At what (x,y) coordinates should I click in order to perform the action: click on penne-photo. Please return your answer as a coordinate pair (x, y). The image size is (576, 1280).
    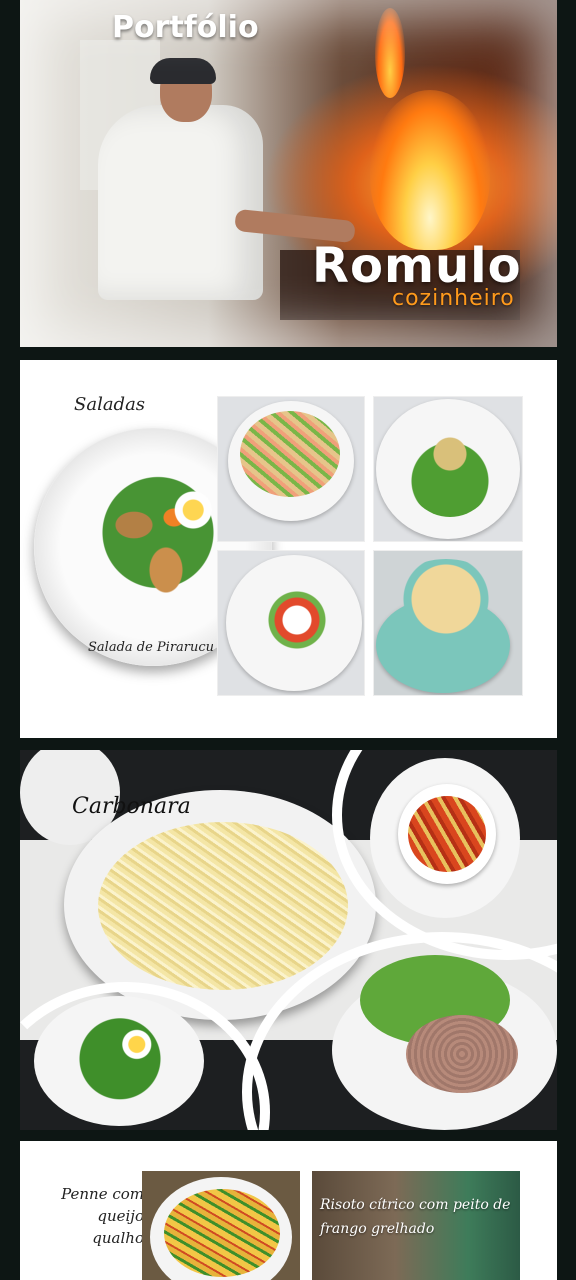
    Looking at the image, I should click on (221, 1225).